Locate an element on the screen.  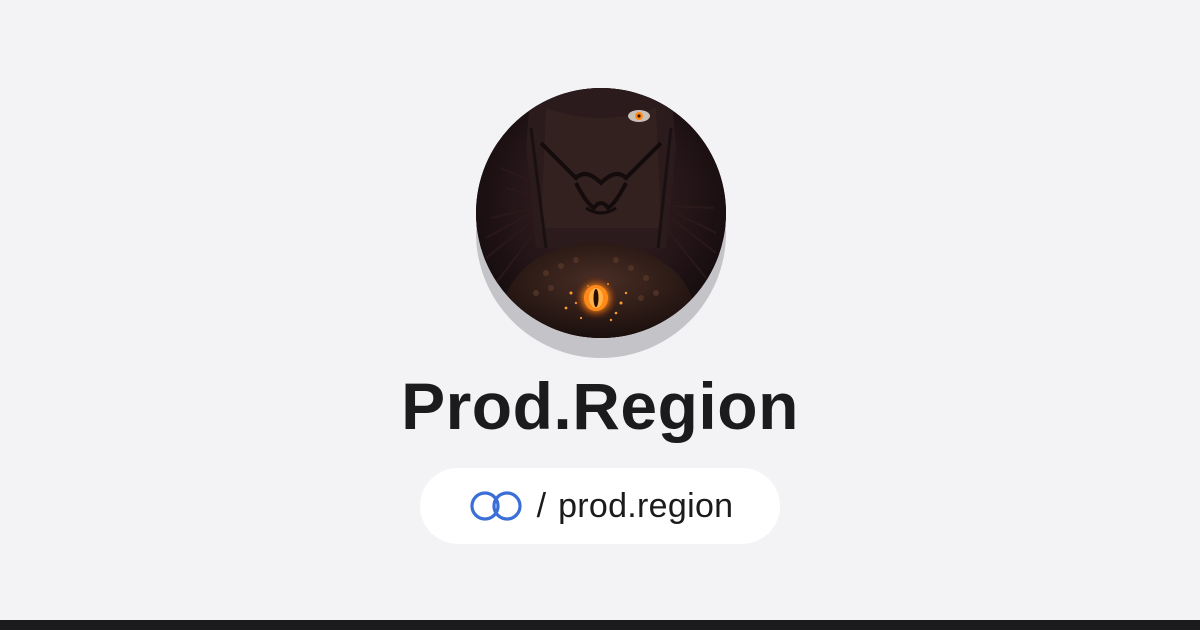
avatar is located at coordinates (601, 213).